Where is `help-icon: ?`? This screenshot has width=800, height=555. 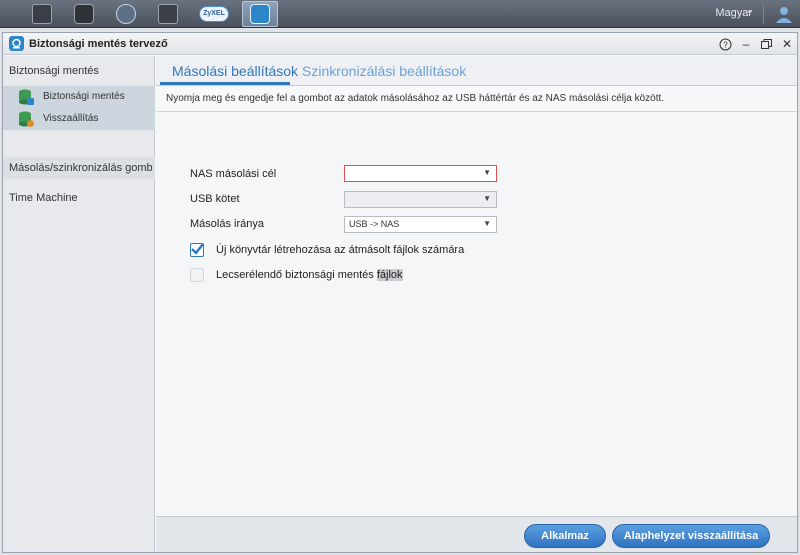
help-icon: ? is located at coordinates (725, 44).